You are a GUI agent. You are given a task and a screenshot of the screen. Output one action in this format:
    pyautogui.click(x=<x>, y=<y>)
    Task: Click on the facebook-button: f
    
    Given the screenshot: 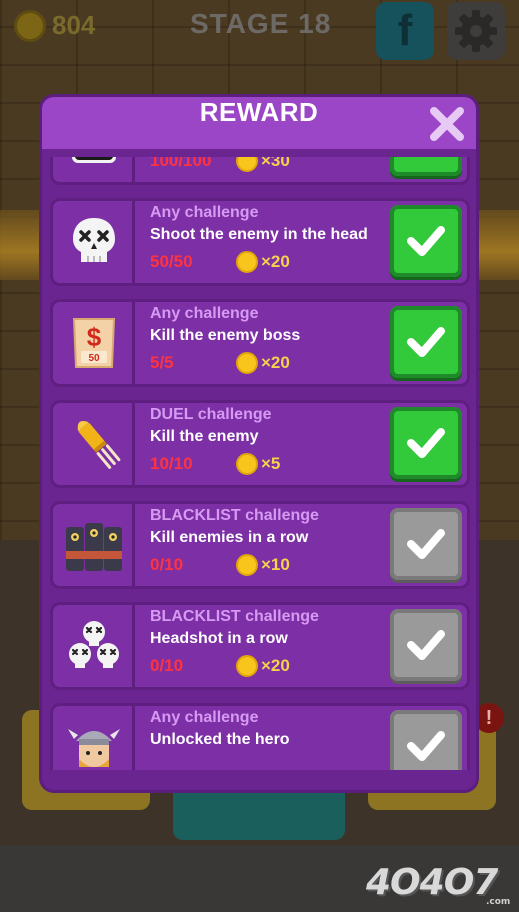 What is the action you would take?
    pyautogui.click(x=405, y=31)
    